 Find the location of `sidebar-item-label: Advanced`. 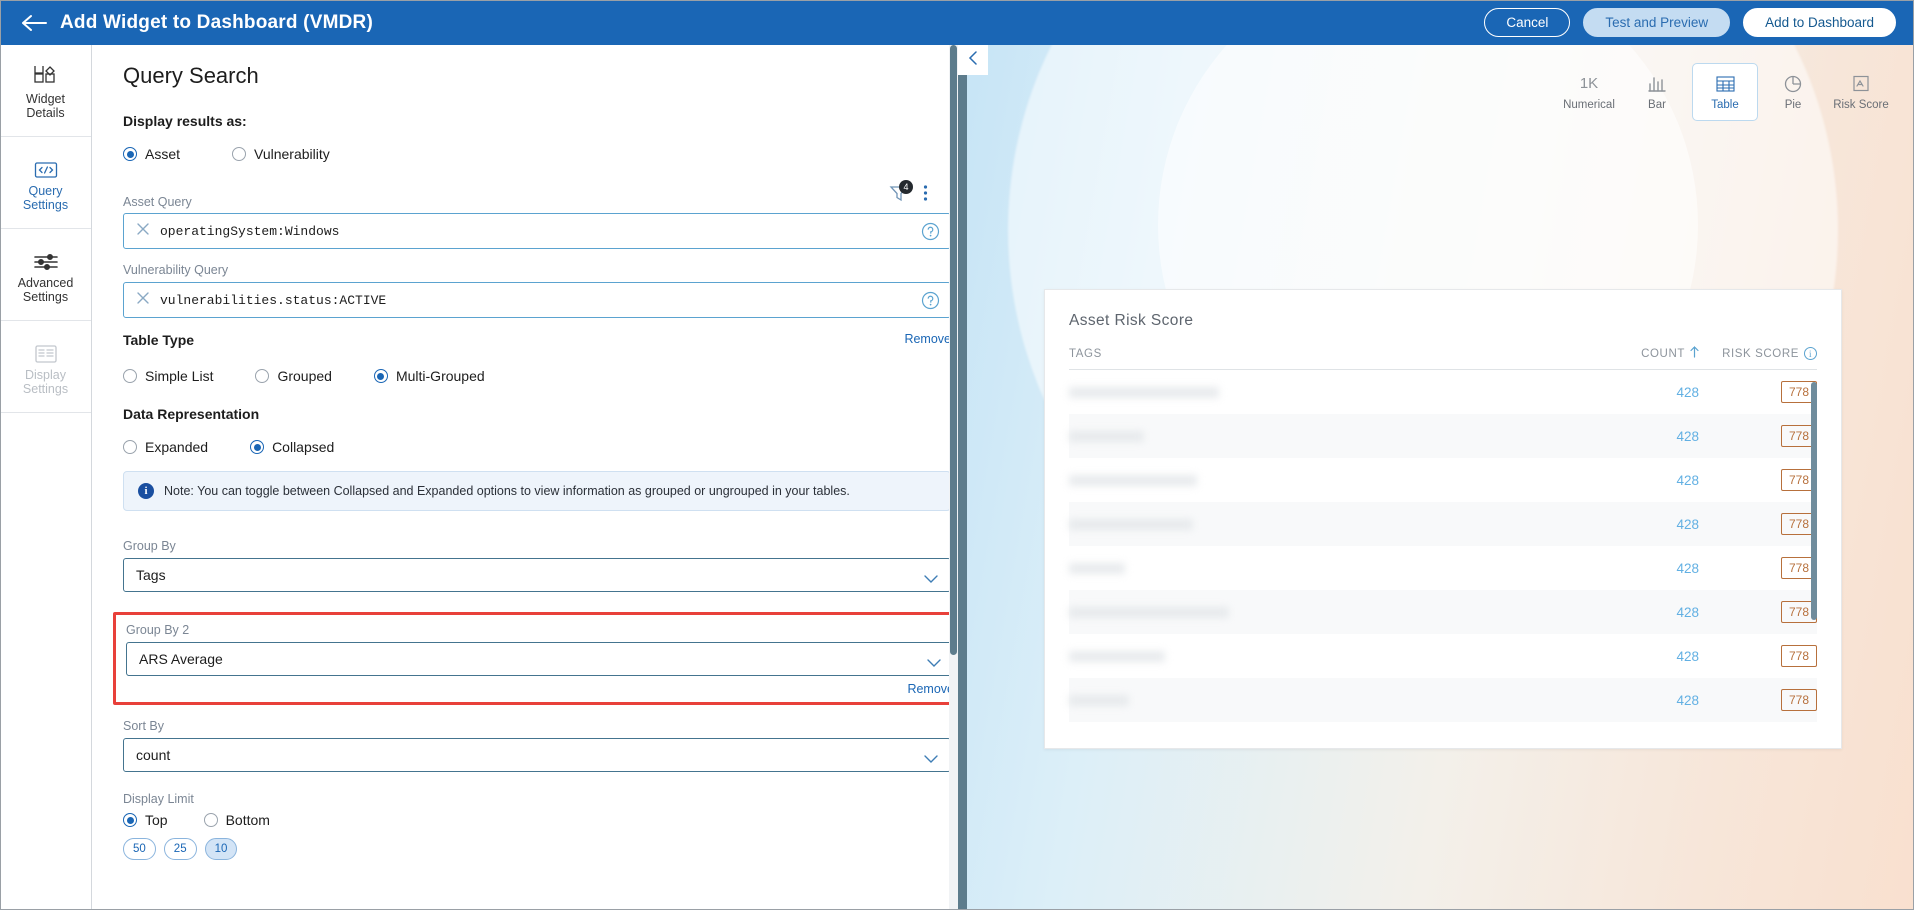

sidebar-item-label: Advanced is located at coordinates (45, 282).